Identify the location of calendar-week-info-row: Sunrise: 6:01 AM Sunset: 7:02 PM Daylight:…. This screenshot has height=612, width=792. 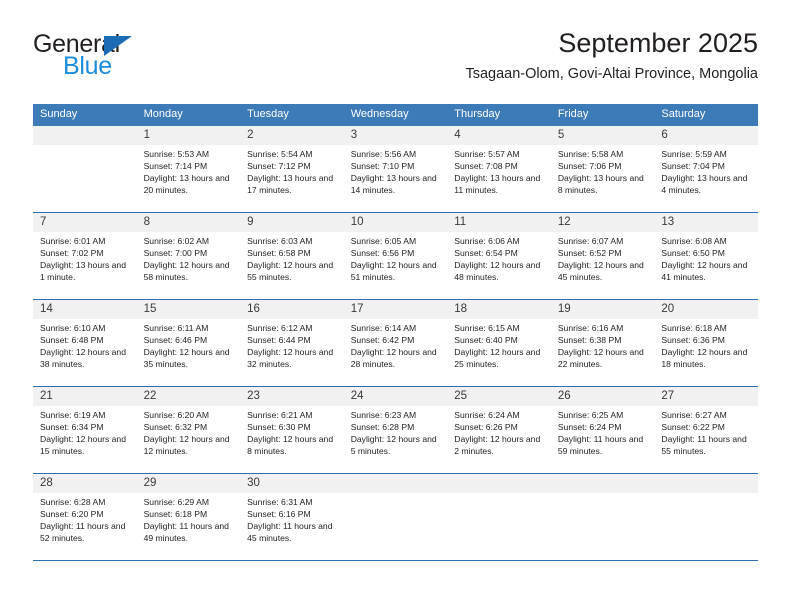
(395, 265).